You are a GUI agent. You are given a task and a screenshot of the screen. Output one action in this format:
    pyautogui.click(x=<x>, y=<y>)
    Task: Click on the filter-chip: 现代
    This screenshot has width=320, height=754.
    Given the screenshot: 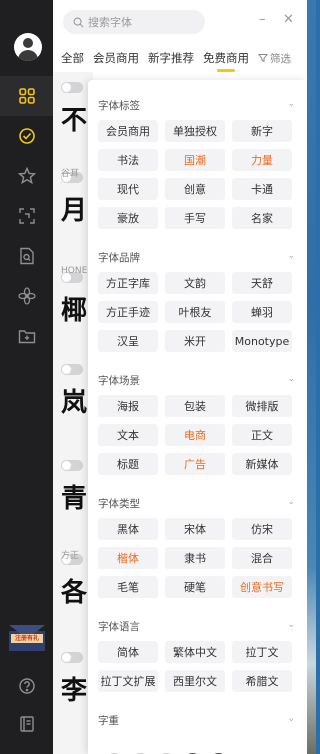 What is the action you would take?
    pyautogui.click(x=128, y=189)
    